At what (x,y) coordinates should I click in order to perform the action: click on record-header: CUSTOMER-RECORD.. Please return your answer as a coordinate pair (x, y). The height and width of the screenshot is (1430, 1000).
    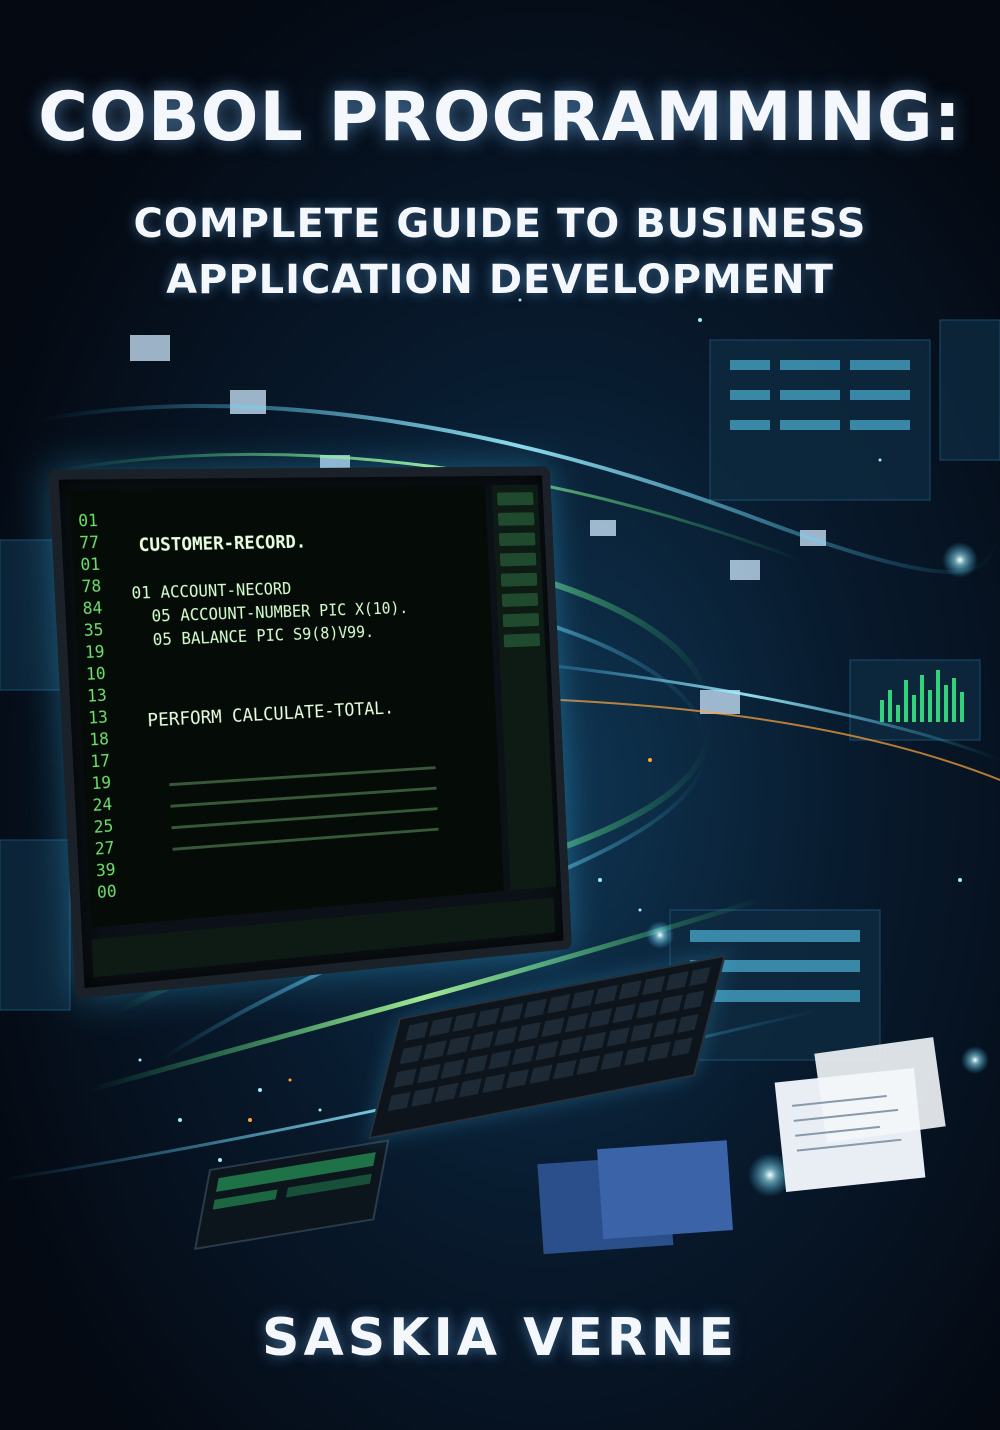
    Looking at the image, I should click on (222, 544).